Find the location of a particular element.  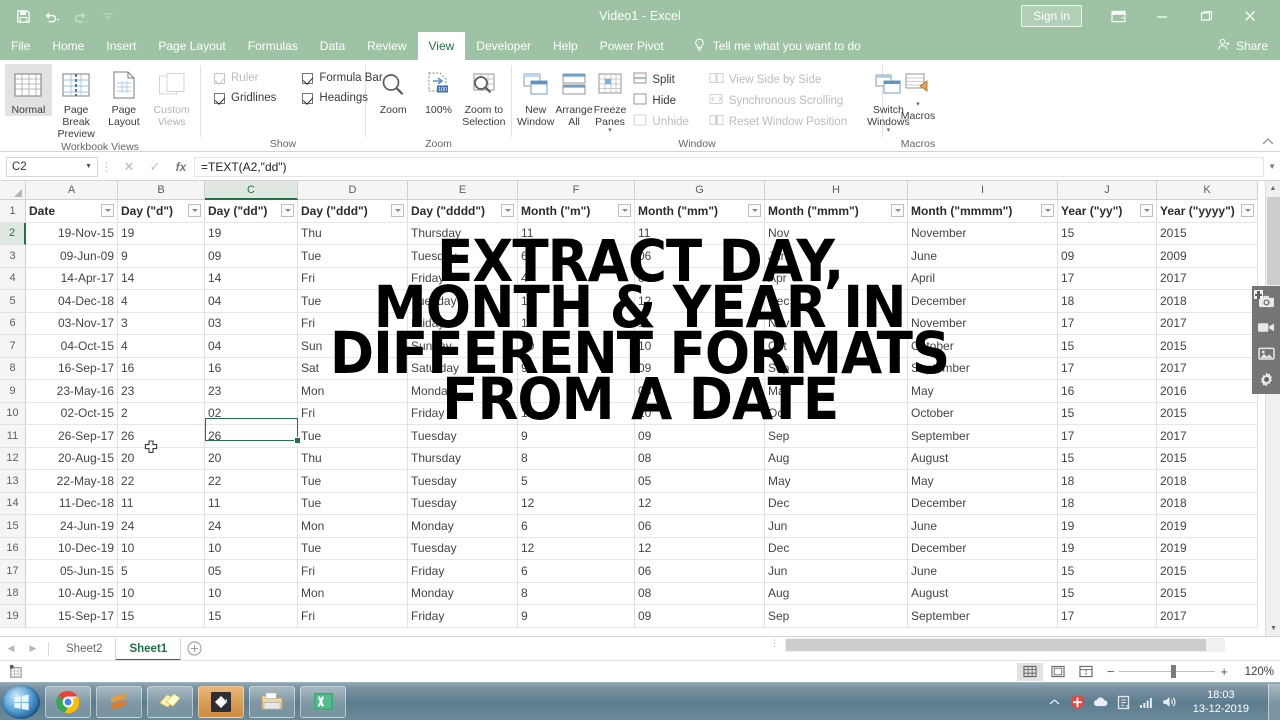

action-center-icon is located at coordinates (1124, 702).